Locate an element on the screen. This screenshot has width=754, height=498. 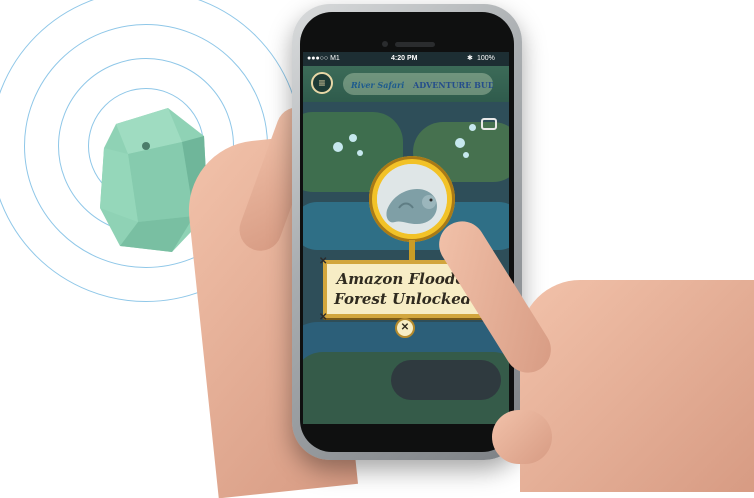
close-button: ✕ is located at coordinates (405, 328).